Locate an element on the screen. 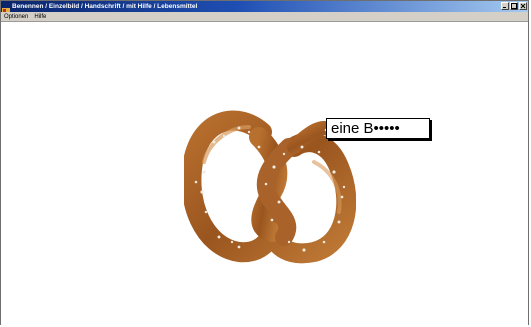  menu-hilfe: Hilfe is located at coordinates (40, 17).